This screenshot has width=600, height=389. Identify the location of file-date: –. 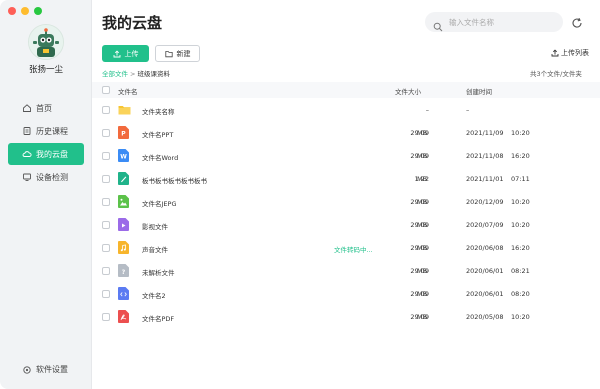
(468, 110).